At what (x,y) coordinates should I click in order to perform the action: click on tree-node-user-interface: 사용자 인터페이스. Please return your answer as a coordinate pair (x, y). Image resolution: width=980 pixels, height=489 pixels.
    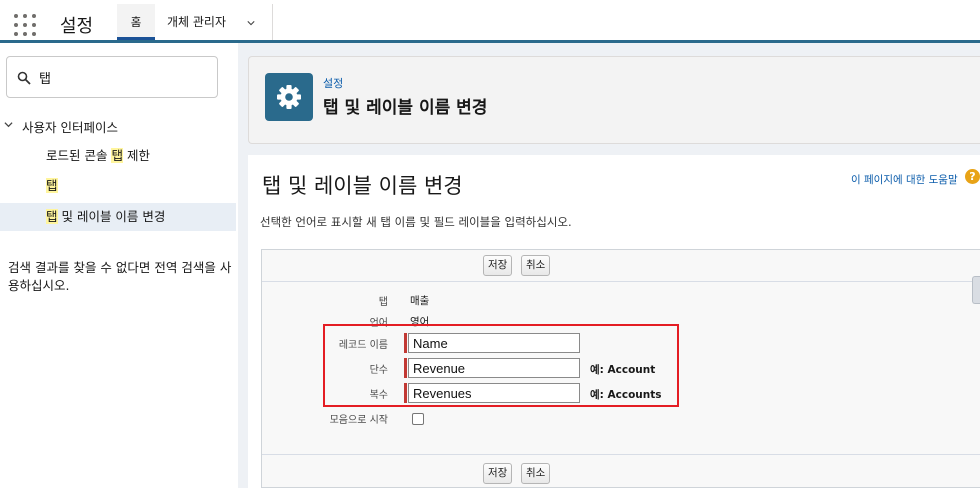
    Looking at the image, I should click on (118, 125).